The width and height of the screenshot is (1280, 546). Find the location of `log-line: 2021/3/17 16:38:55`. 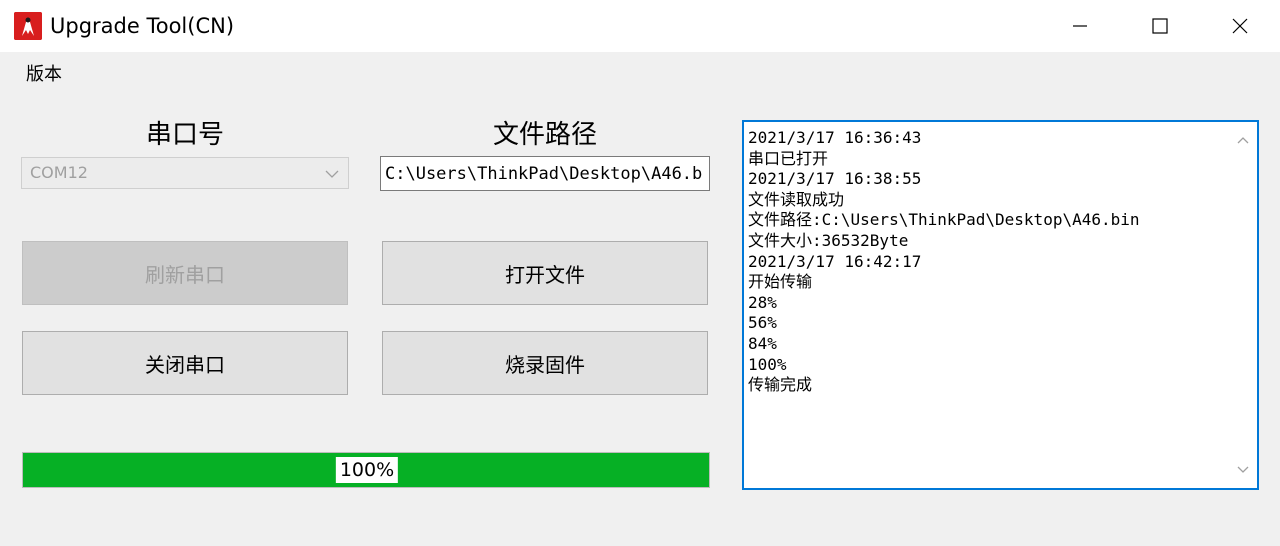

log-line: 2021/3/17 16:38:55 is located at coordinates (835, 179).